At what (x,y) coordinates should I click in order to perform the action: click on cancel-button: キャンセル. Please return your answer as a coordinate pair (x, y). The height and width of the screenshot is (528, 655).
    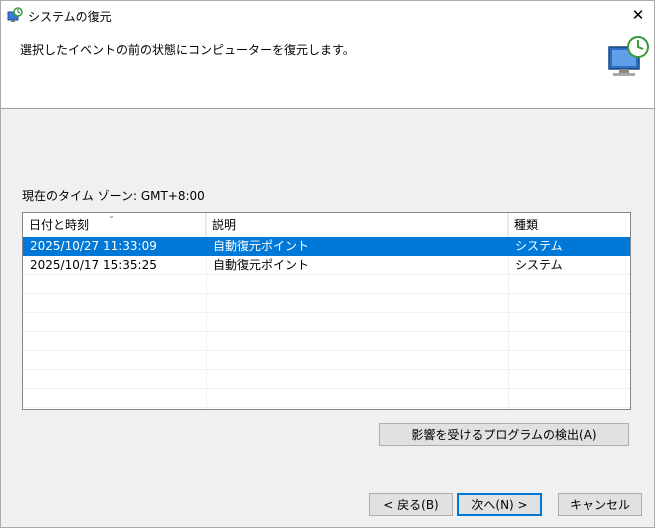
    Looking at the image, I should click on (600, 504).